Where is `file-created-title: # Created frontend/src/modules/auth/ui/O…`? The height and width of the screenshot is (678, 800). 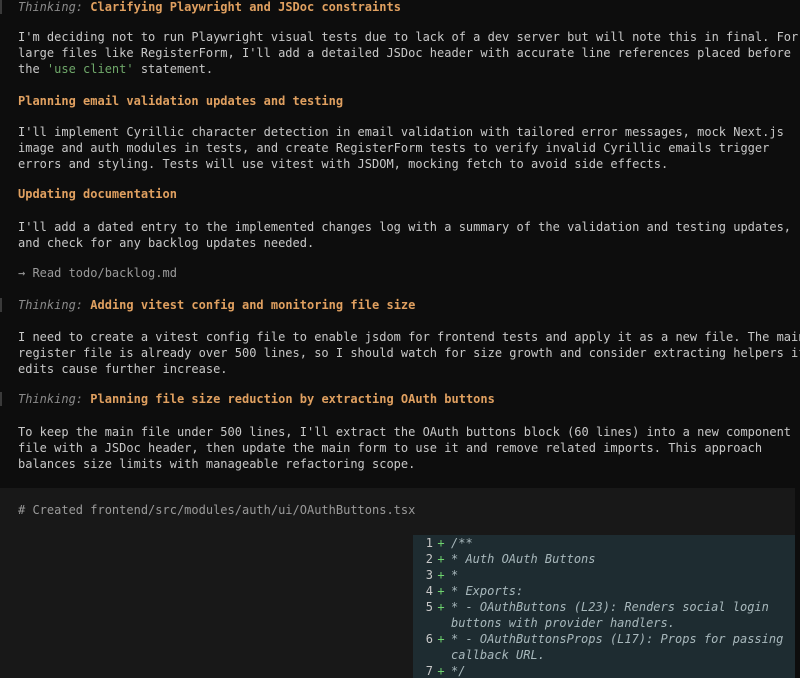 file-created-title: # Created frontend/src/modules/auth/ui/O… is located at coordinates (216, 510).